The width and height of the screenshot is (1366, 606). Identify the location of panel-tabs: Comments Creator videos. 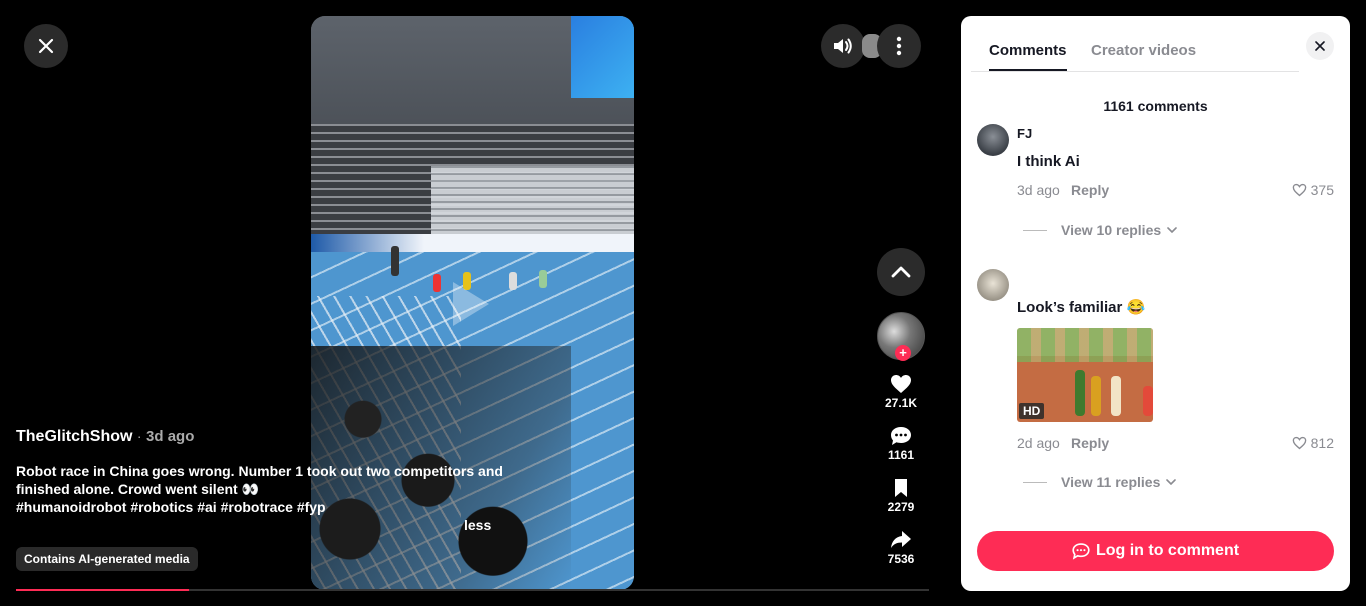
(1135, 44).